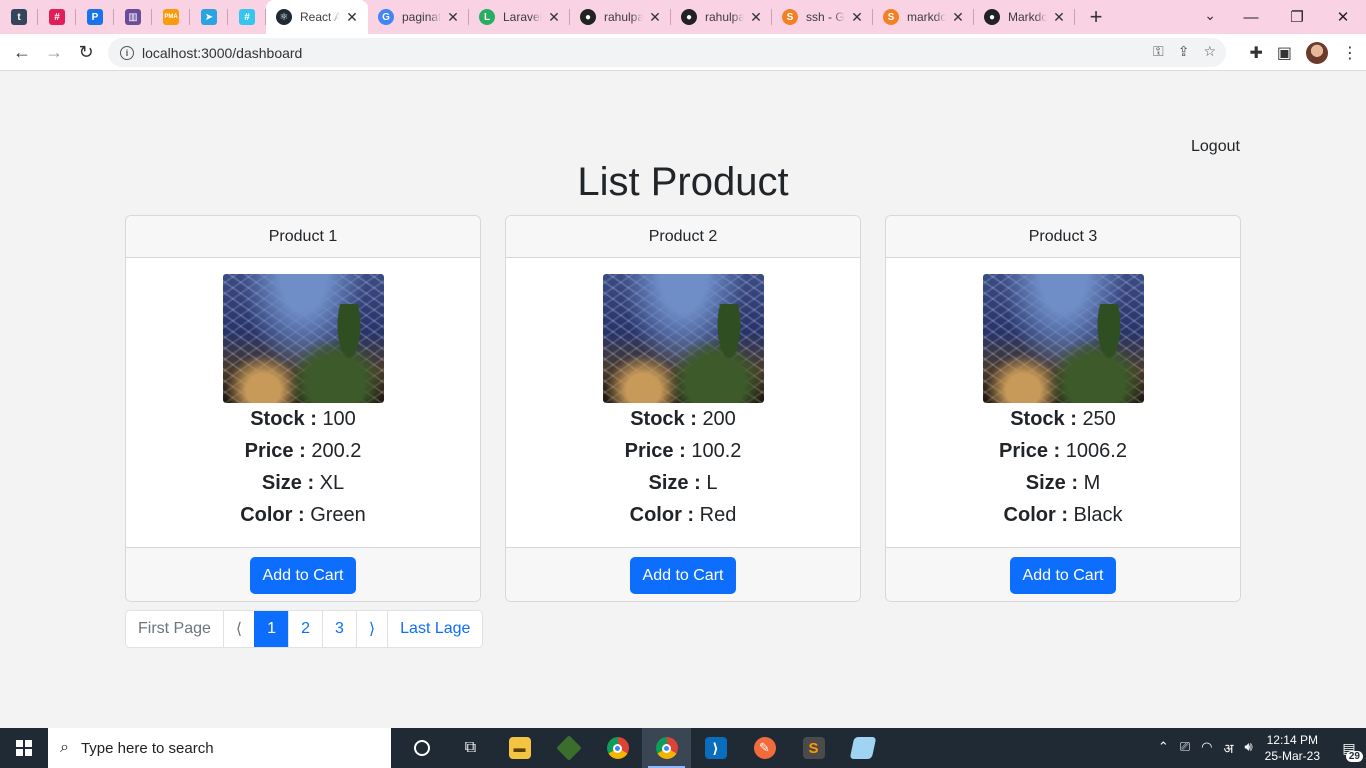  What do you see at coordinates (174, 629) in the screenshot?
I see `first-page-link: First Page` at bounding box center [174, 629].